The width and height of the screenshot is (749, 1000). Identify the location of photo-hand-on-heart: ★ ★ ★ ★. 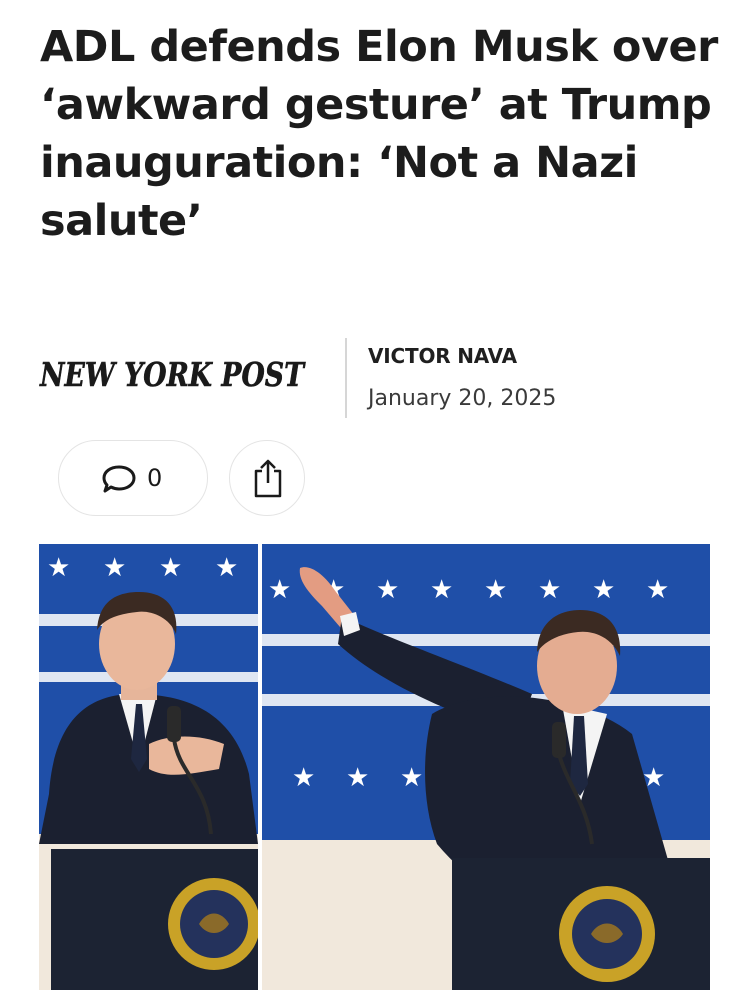
(148, 767).